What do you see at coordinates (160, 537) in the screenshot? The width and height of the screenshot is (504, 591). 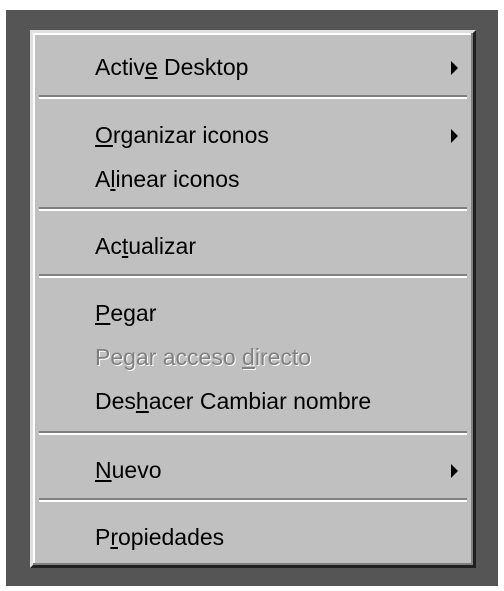 I see `menu-item-label: Propiedades` at bounding box center [160, 537].